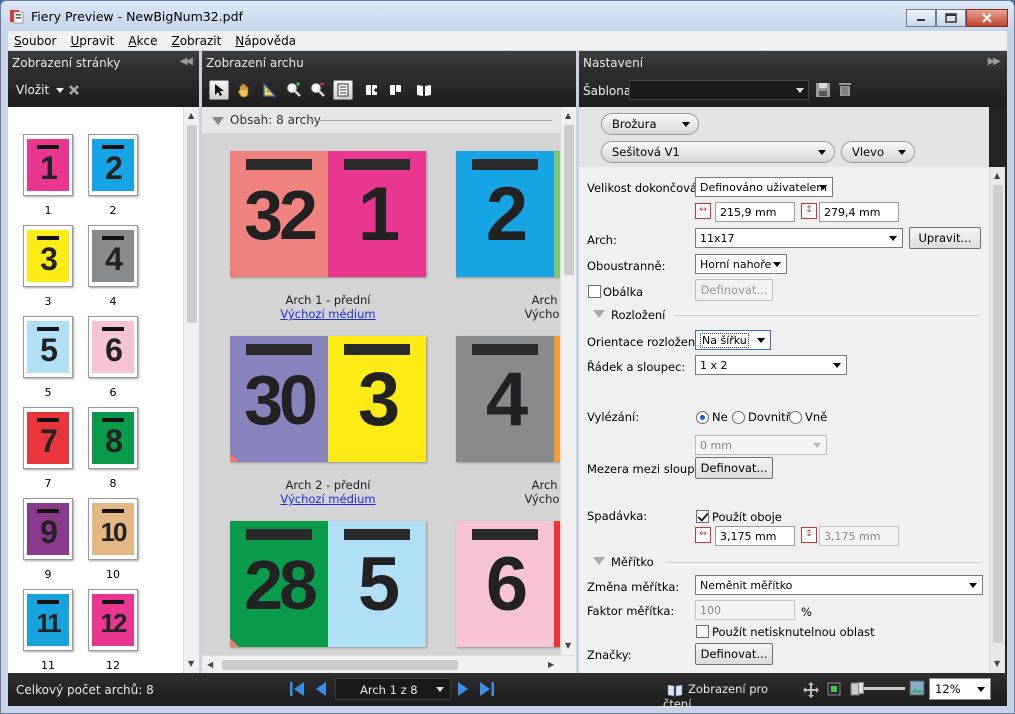 The image size is (1015, 714). Describe the element at coordinates (508, 584) in the screenshot. I see `sheet-thumbnail: 6` at that location.